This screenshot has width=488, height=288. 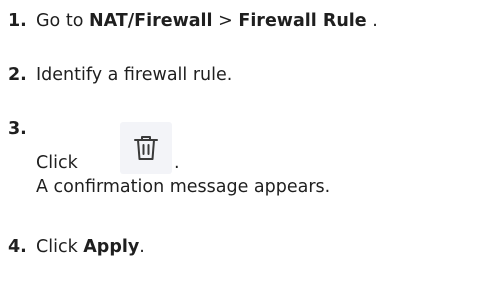 I want to click on trash-icon, so click(x=146, y=148).